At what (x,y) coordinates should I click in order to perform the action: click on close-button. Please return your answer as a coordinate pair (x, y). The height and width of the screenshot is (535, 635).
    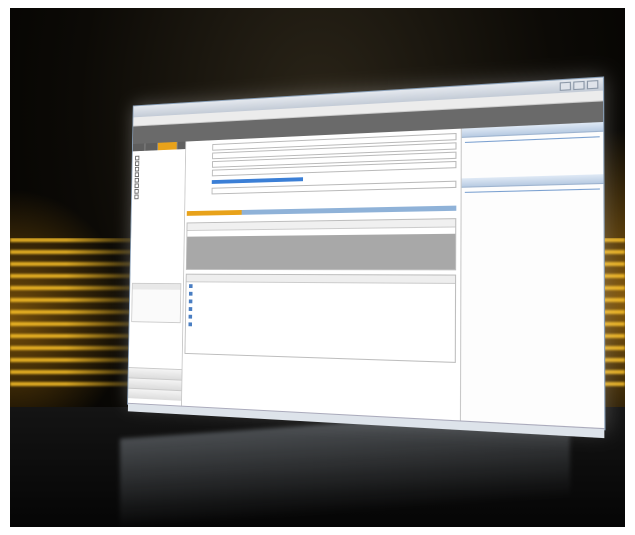
    Looking at the image, I should click on (593, 84).